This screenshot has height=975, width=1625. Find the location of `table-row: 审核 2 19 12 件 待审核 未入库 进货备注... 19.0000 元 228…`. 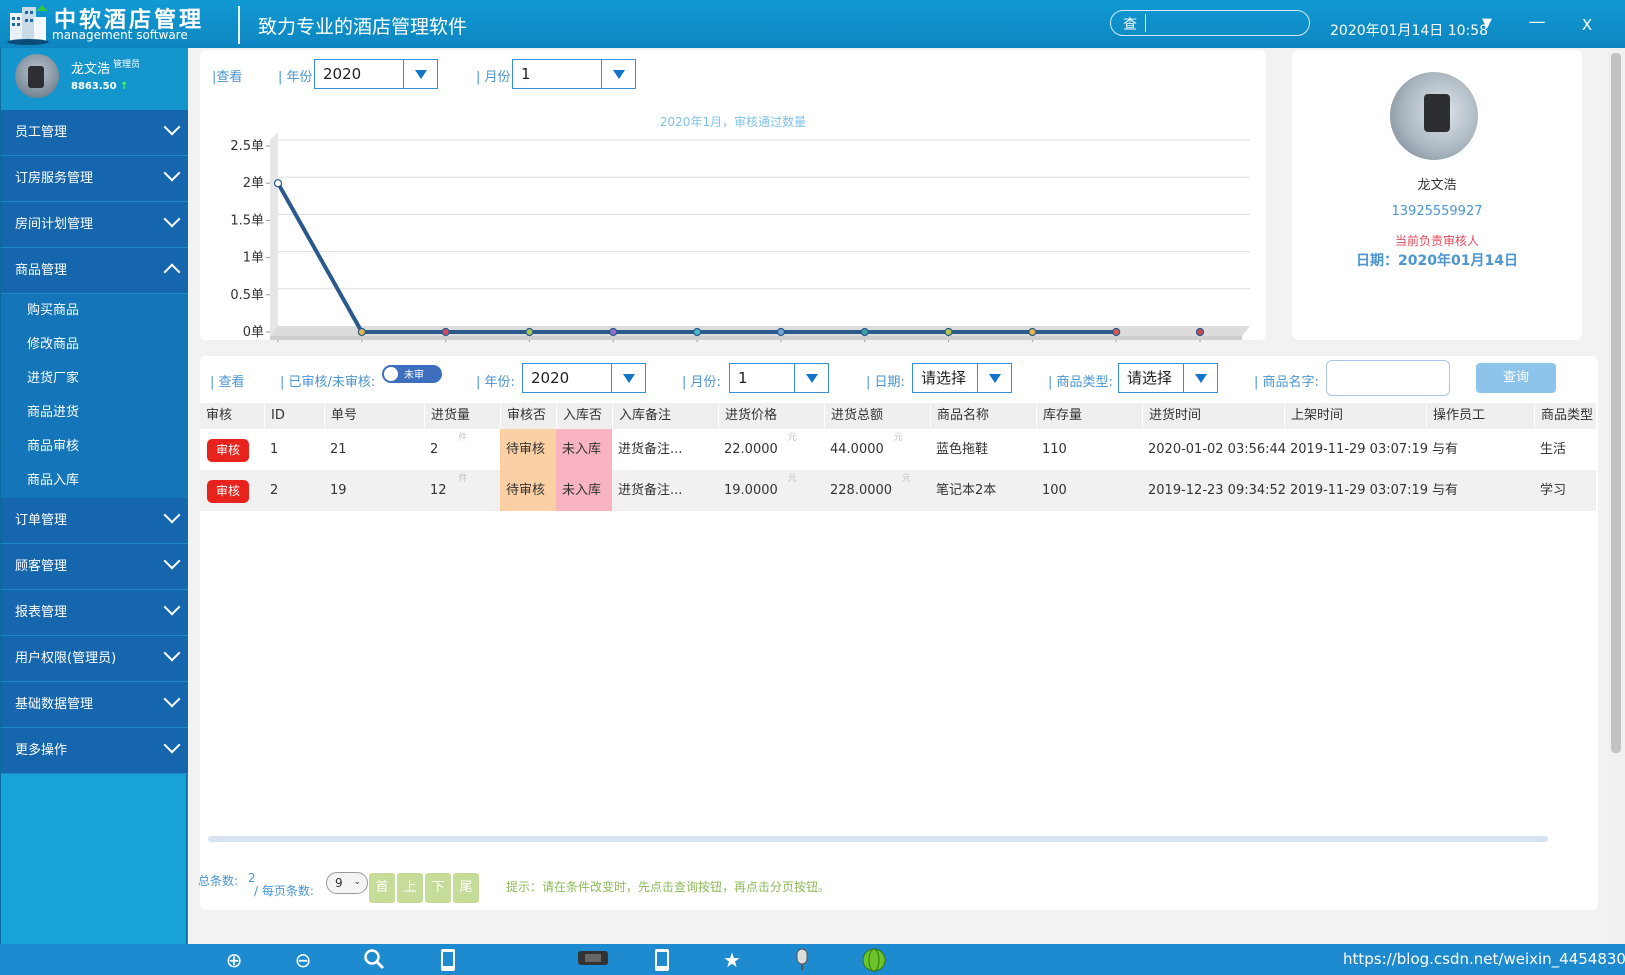

table-row: 审核 2 19 12 件 待审核 未入库 进货备注... 19.0000 元 228… is located at coordinates (898, 490).